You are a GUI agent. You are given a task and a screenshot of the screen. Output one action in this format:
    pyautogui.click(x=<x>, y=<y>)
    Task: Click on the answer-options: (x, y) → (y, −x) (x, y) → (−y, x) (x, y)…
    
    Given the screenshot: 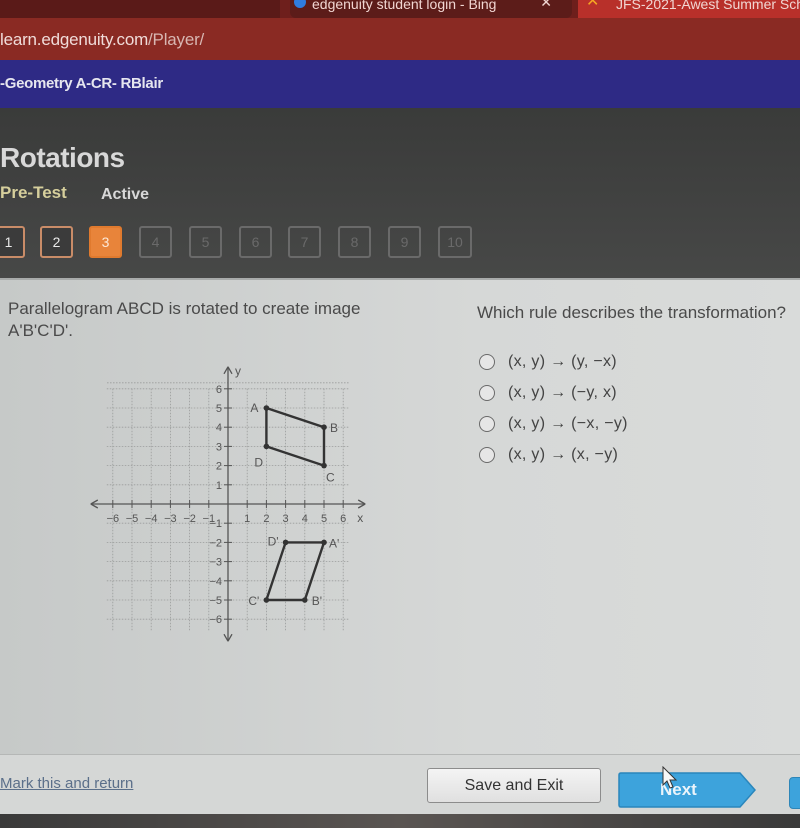 What is the action you would take?
    pyautogui.click(x=553, y=408)
    